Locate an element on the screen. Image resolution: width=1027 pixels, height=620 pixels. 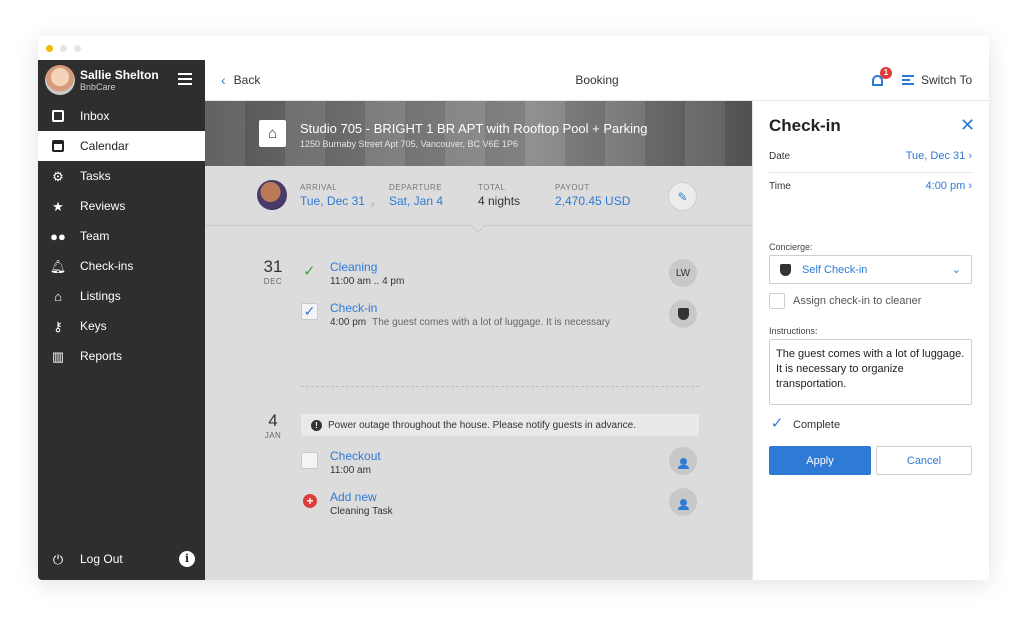
home-icon: ⌂ is located at coordinates (272, 133).